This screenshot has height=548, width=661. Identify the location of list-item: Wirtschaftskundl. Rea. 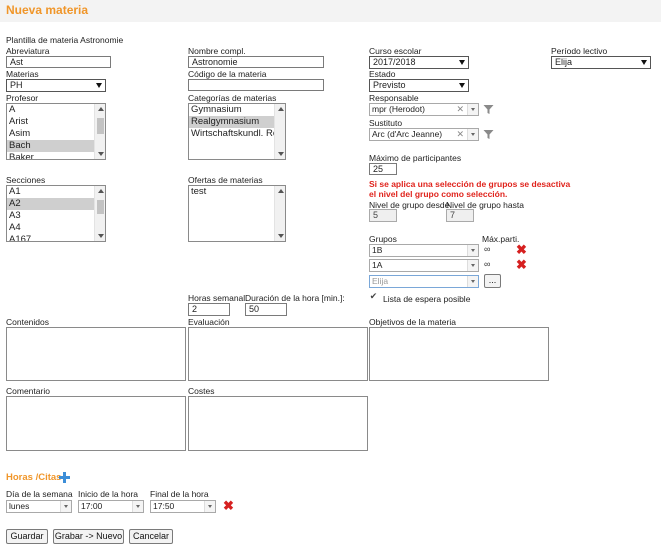
(237, 134).